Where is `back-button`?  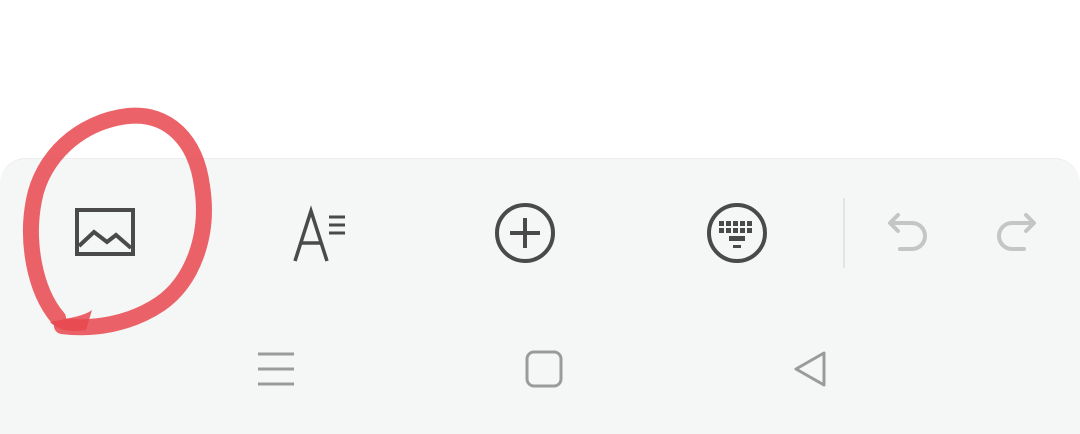
back-button is located at coordinates (810, 369).